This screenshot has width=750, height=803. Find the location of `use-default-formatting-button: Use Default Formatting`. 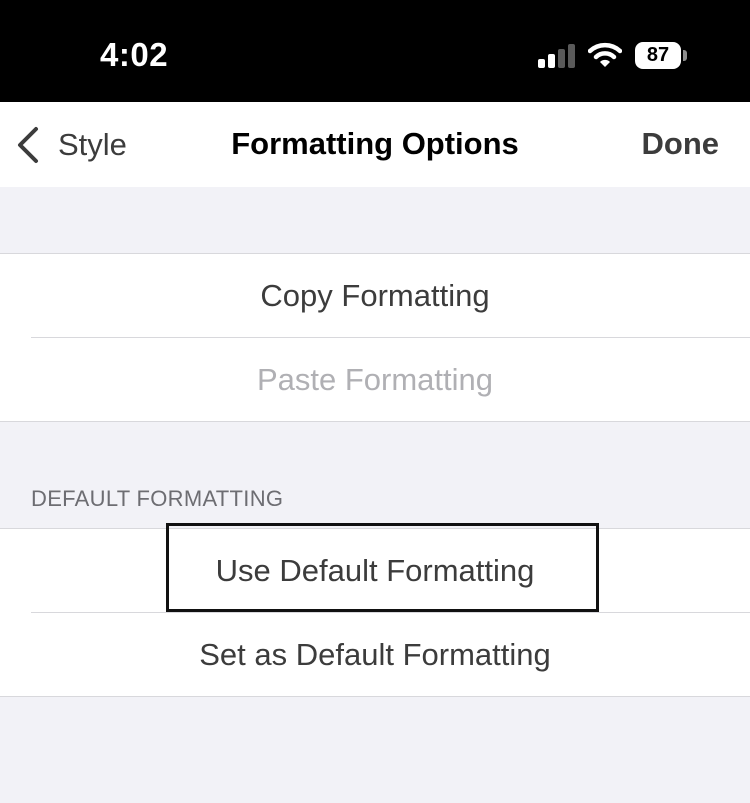

use-default-formatting-button: Use Default Formatting is located at coordinates (375, 570).